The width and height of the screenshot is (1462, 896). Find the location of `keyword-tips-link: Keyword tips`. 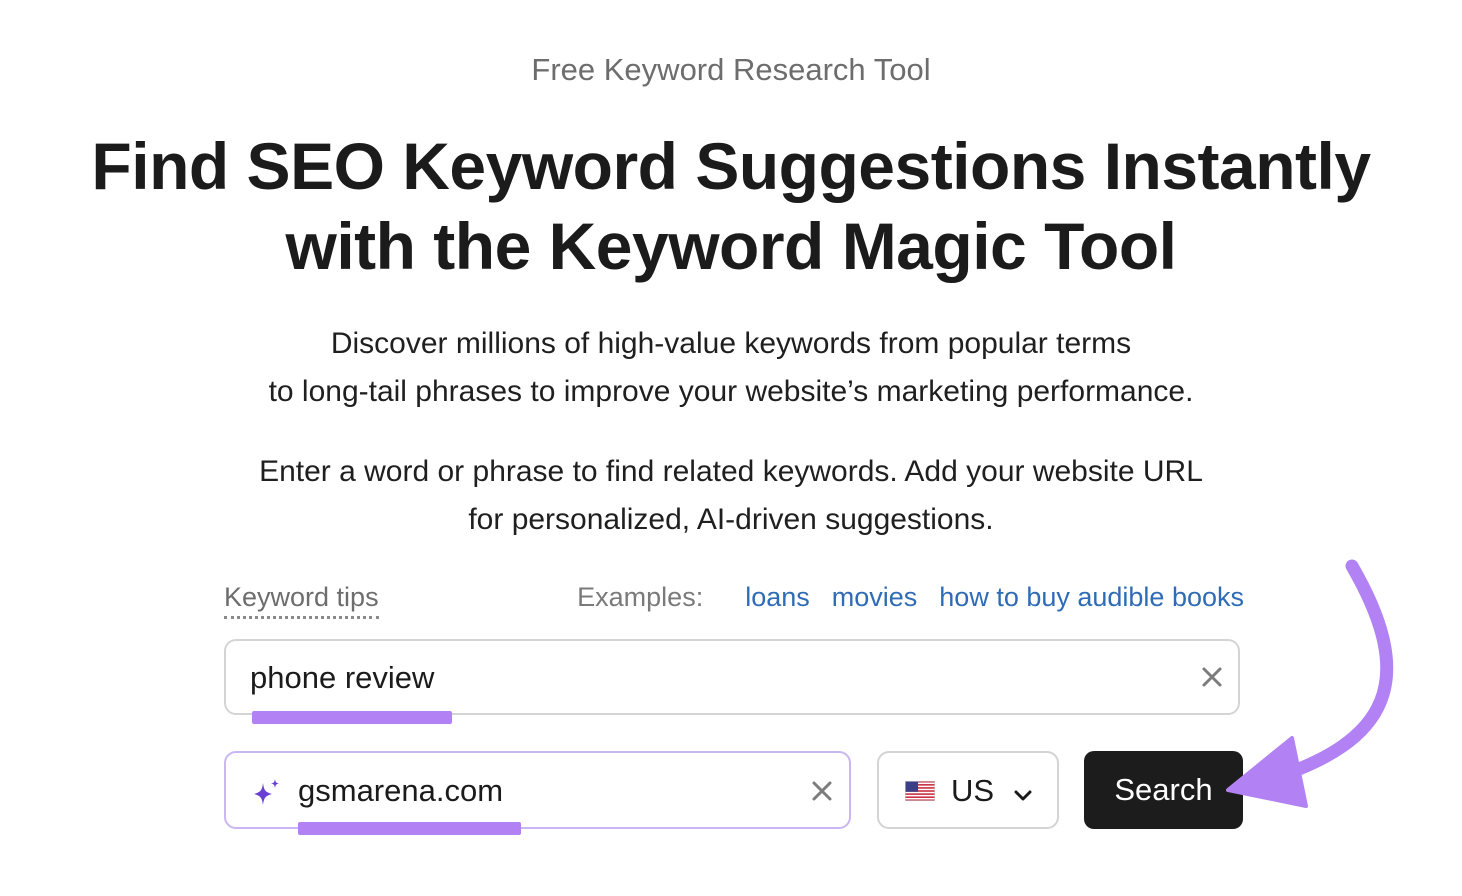

keyword-tips-link: Keyword tips is located at coordinates (301, 598).